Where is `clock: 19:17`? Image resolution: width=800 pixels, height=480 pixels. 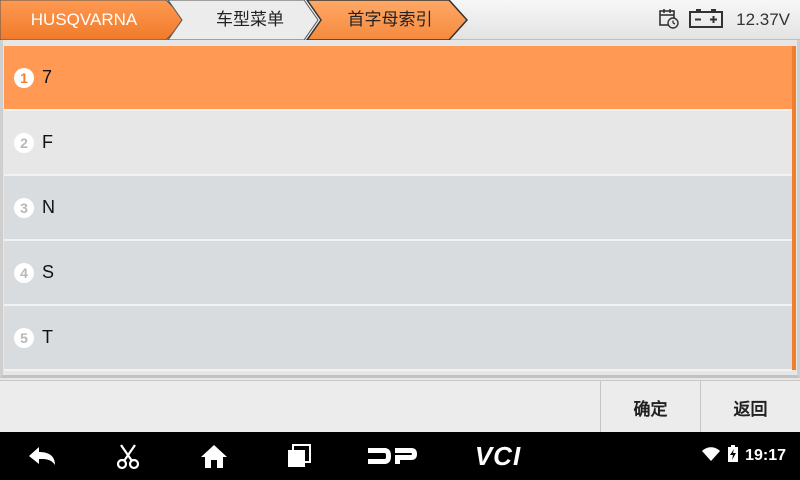 clock: 19:17 is located at coordinates (765, 455).